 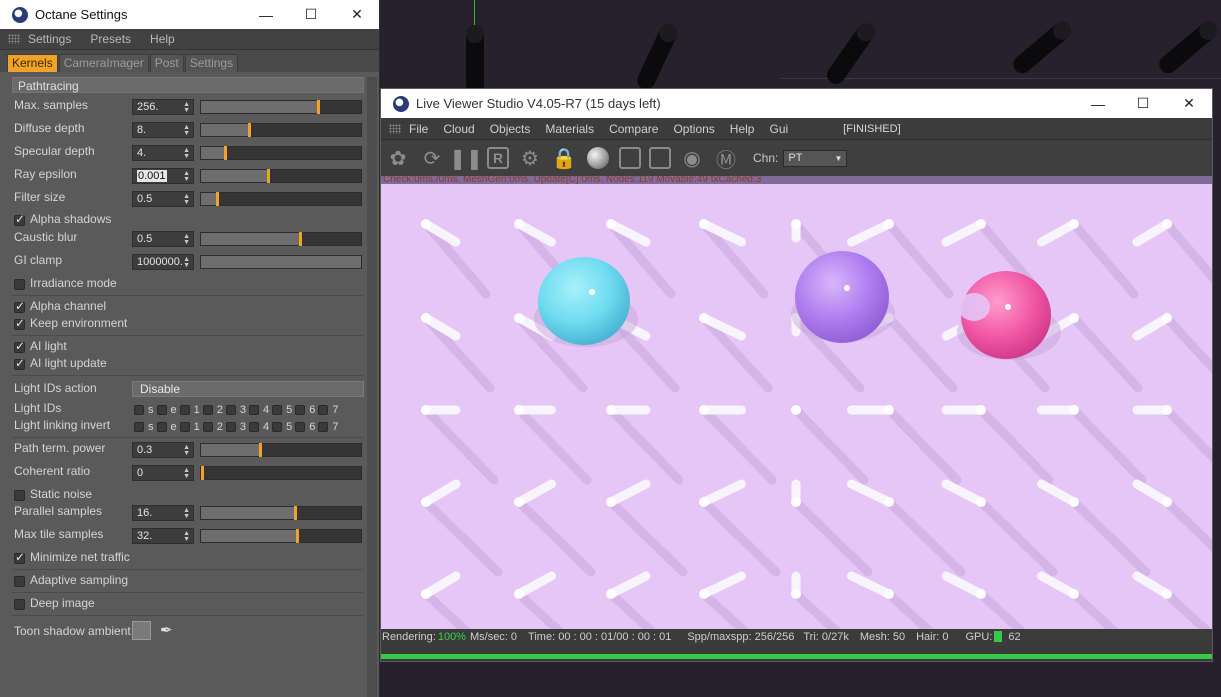 I want to click on parallel-samples-spinbox: 16. ▲ ▼, so click(x=163, y=513).